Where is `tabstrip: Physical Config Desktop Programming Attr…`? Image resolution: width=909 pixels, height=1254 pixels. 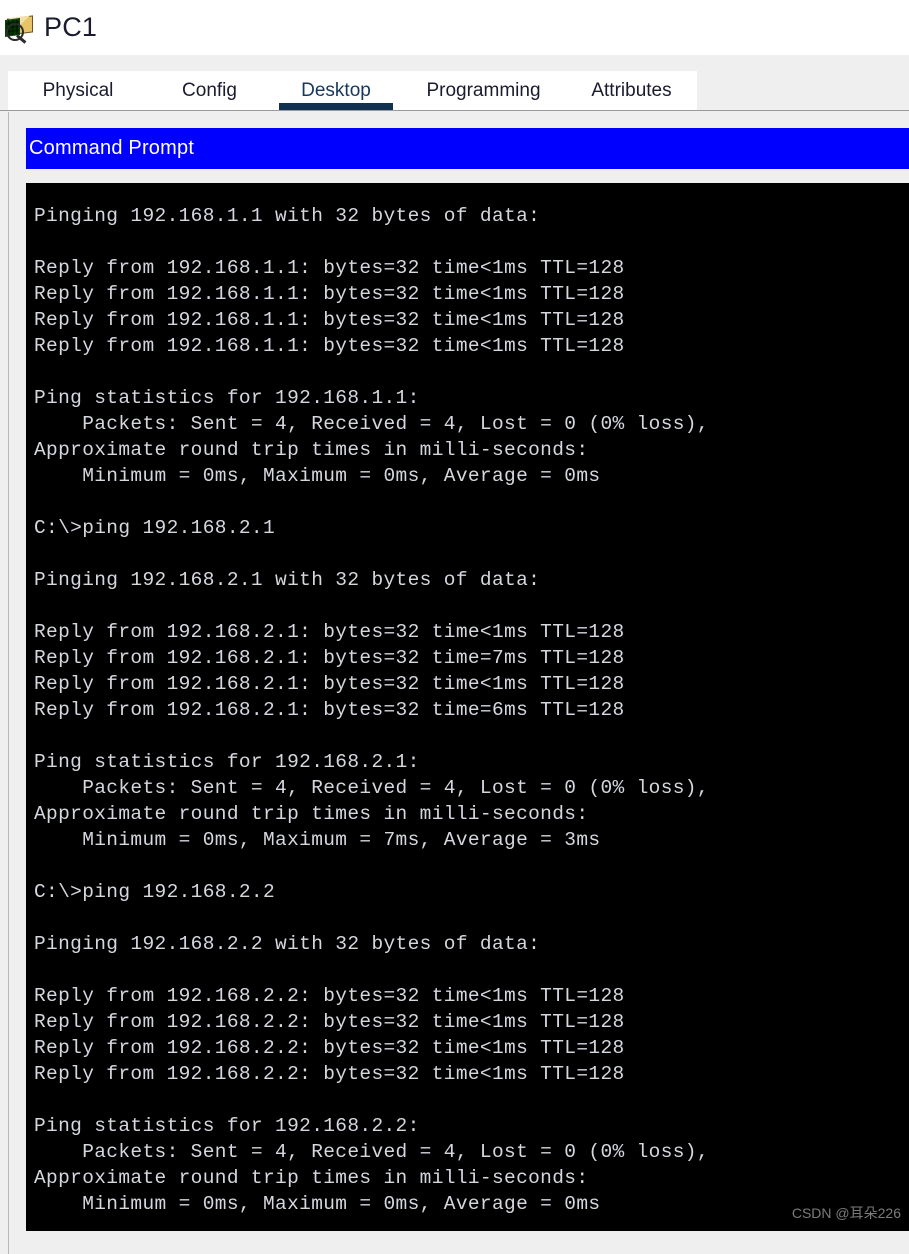
tabstrip: Physical Config Desktop Programming Attr… is located at coordinates (352, 90).